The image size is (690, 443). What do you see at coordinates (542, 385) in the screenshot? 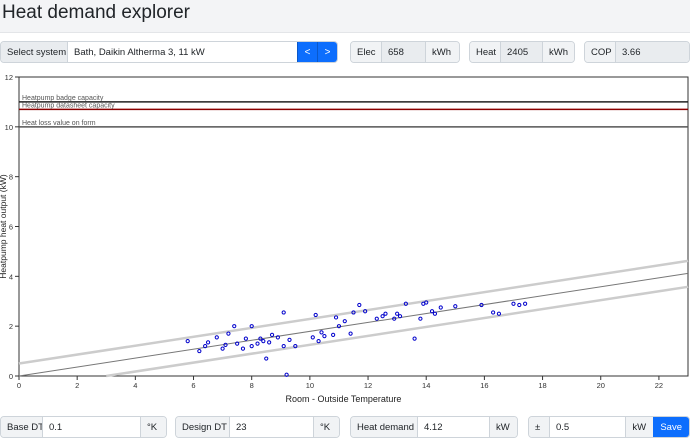
I see `x-tick-label: 18` at bounding box center [542, 385].